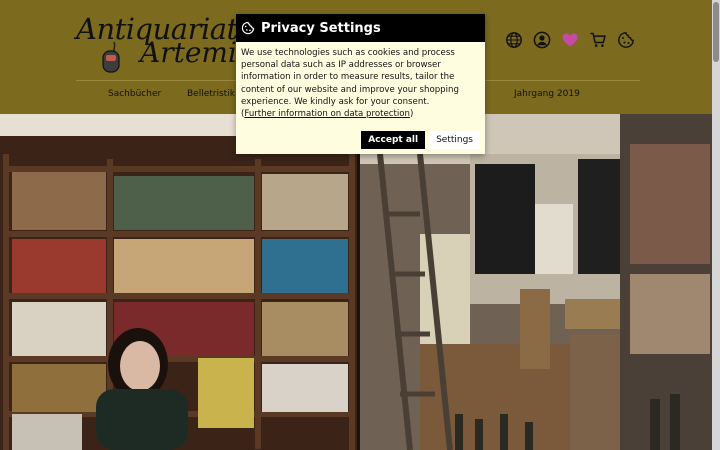 This screenshot has width=720, height=450. I want to click on heart-icon, so click(570, 40).